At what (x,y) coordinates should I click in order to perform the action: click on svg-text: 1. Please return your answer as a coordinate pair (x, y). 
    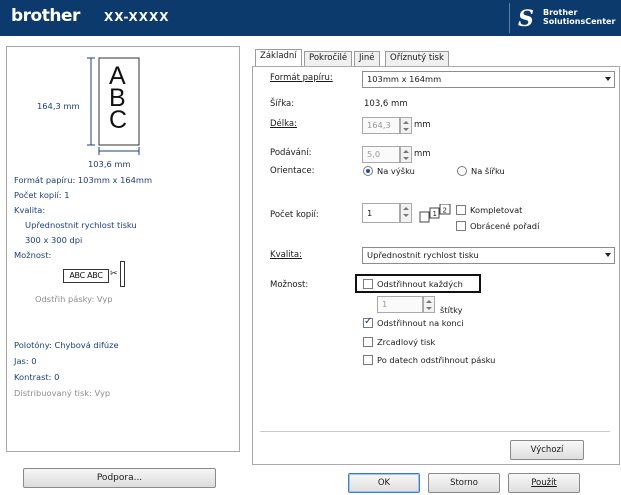
    Looking at the image, I should click on (435, 214).